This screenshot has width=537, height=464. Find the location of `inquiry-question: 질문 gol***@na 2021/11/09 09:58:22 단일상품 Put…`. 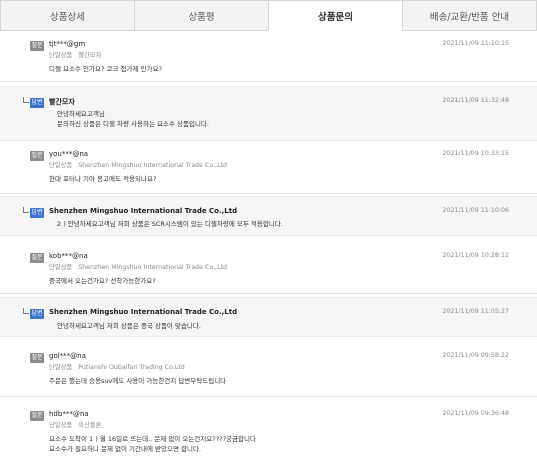

inquiry-question: 질문 gol***@na 2021/11/09 09:58:22 단일상품 Put… is located at coordinates (268, 370).